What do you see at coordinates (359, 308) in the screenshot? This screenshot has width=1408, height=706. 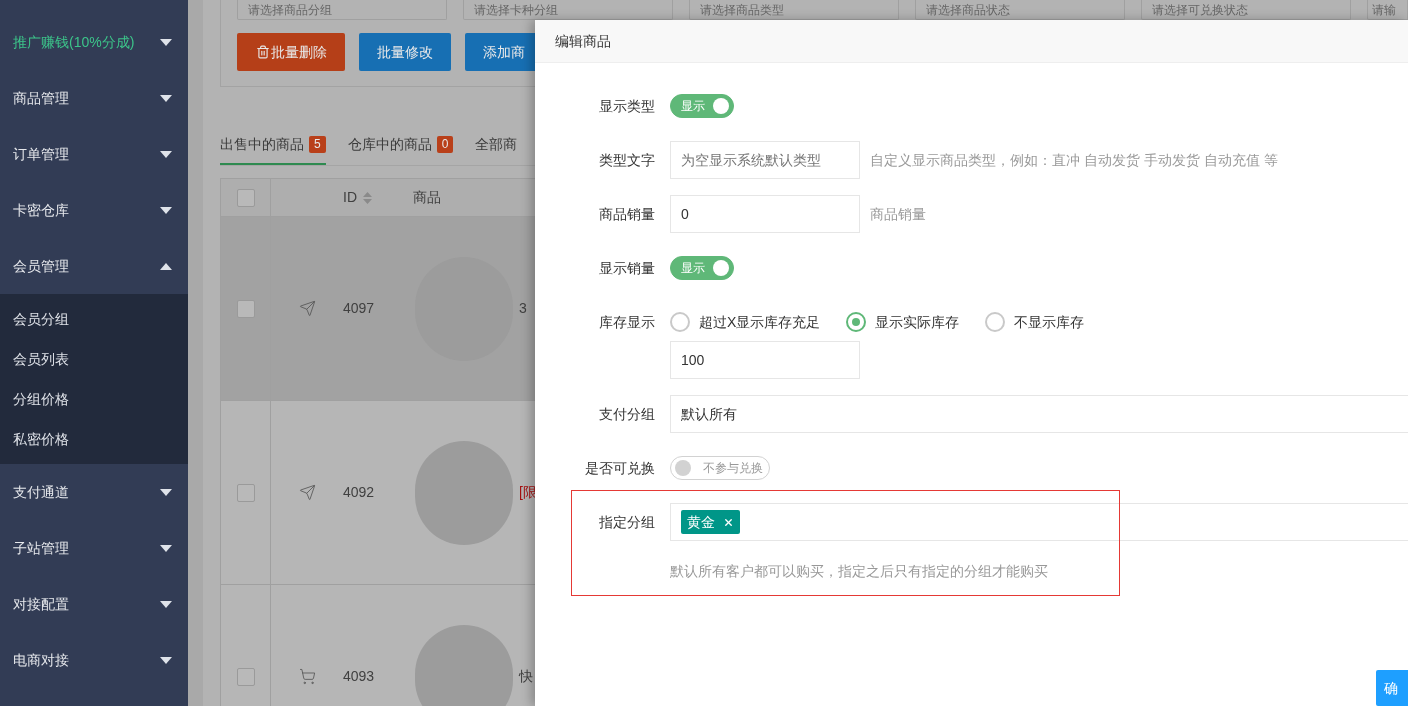 I see `table-cell-text: 4097` at bounding box center [359, 308].